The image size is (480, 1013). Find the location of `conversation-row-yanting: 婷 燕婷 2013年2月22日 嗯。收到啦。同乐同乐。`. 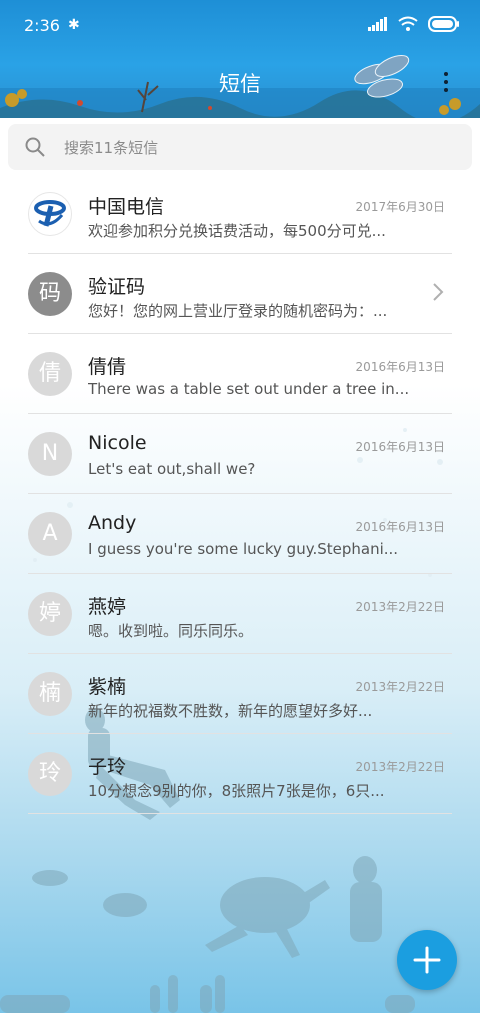

conversation-row-yanting: 婷 燕婷 2013年2月22日 嗯。收到啦。同乐同乐。 is located at coordinates (240, 614).